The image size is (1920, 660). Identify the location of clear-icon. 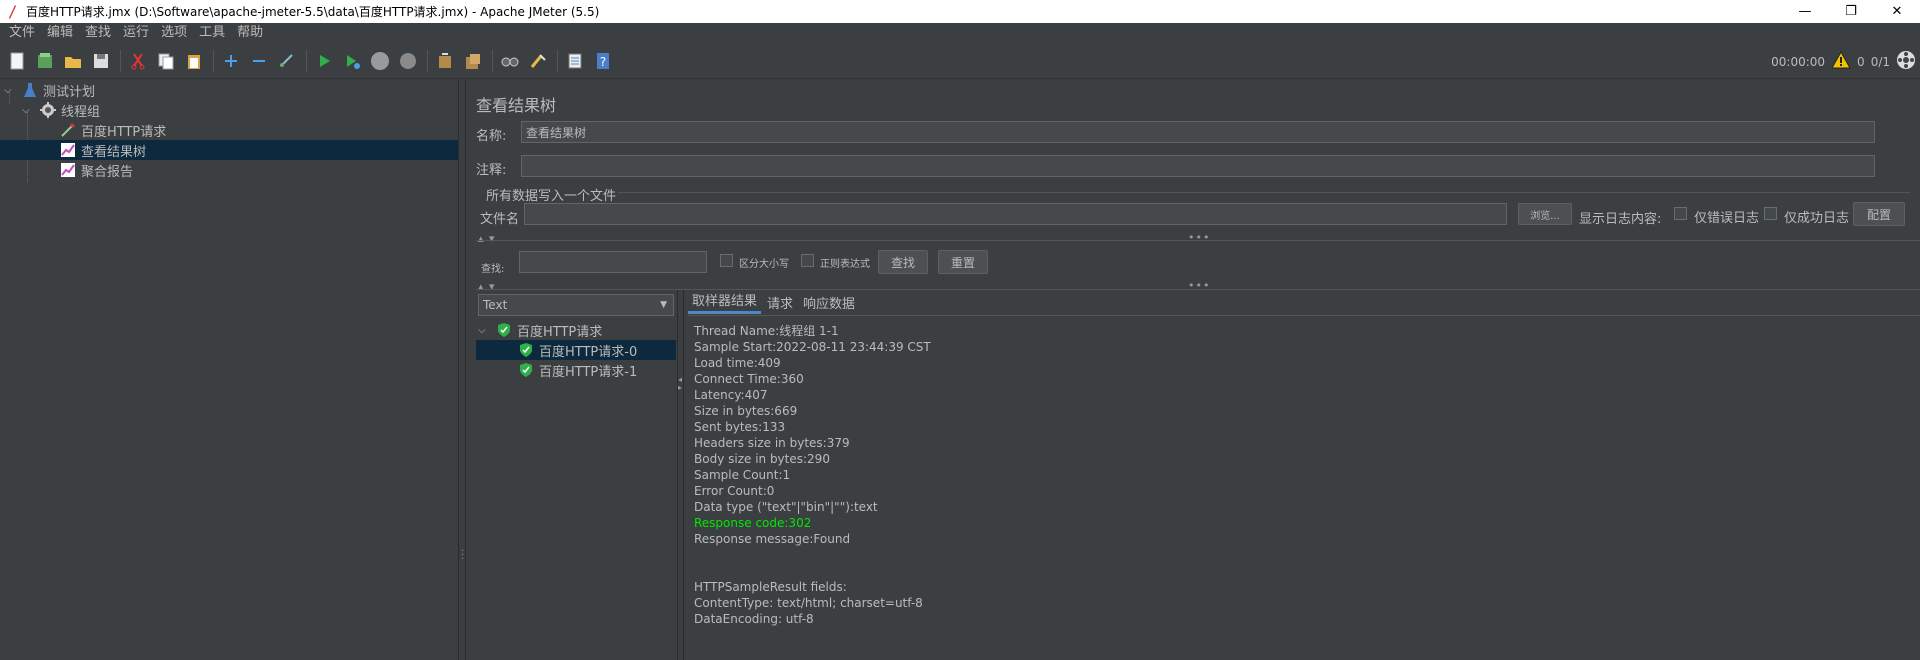
(445, 61).